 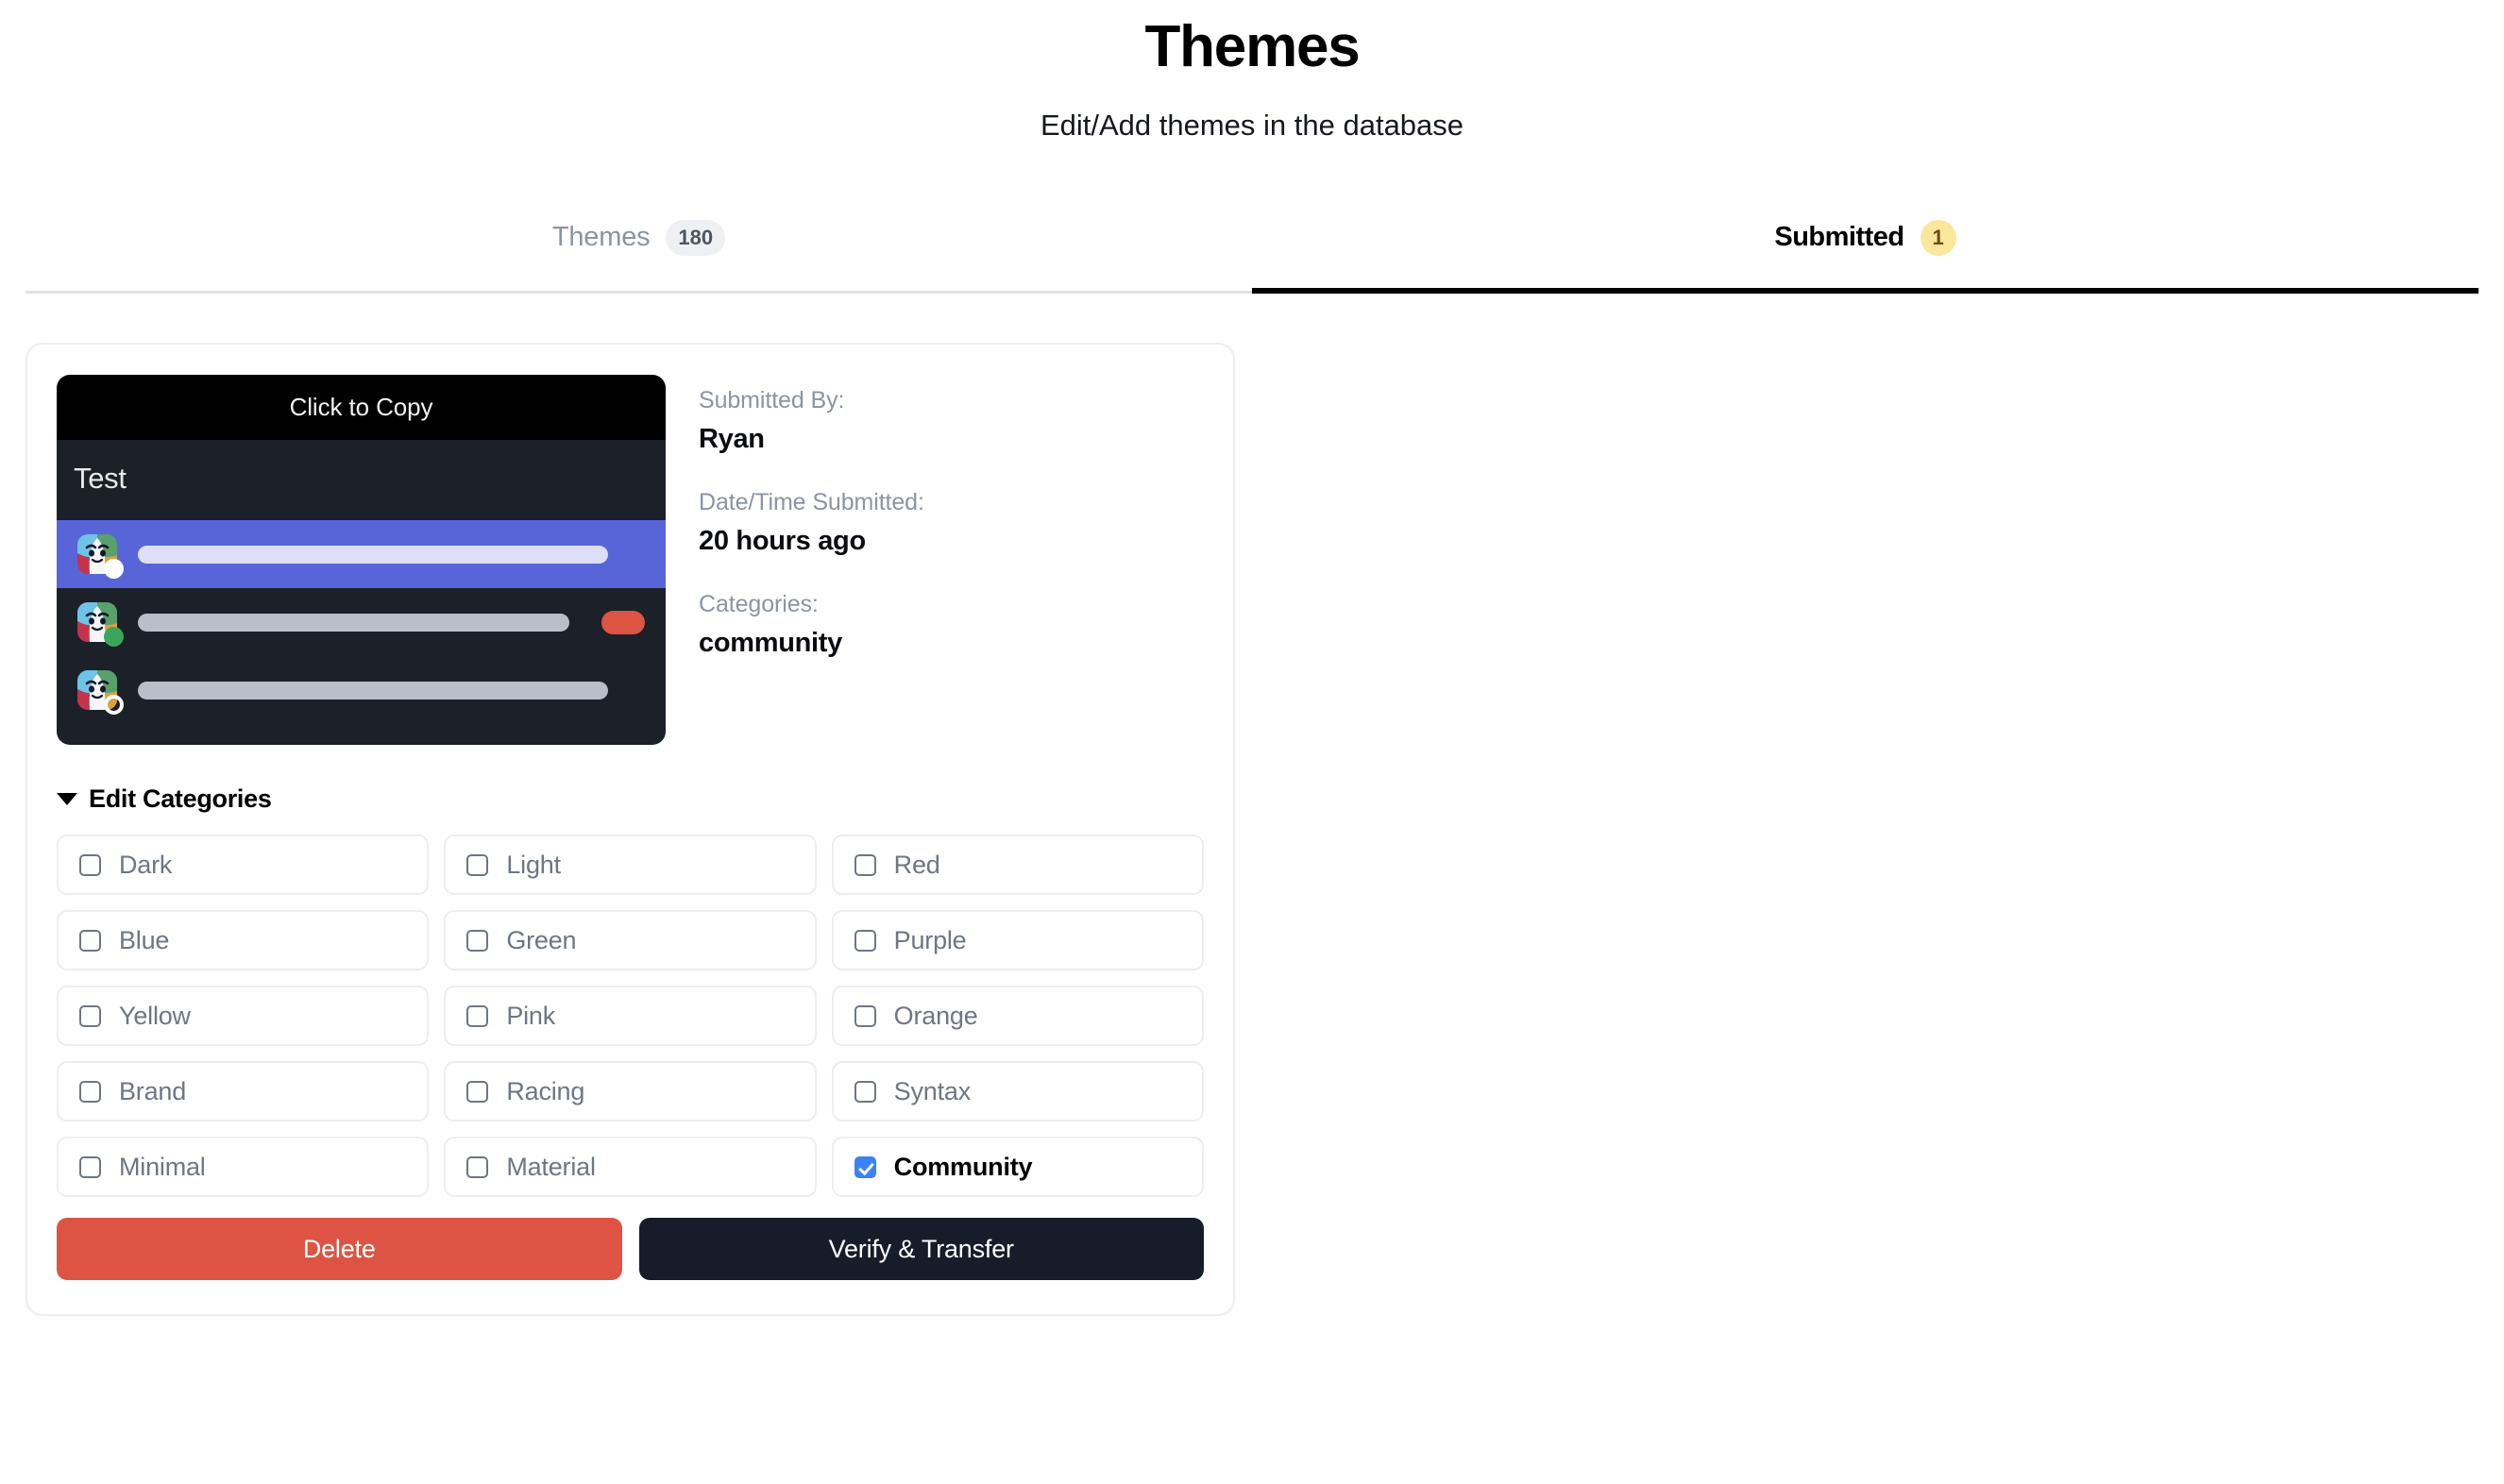 I want to click on meta-label: Categories:, so click(x=759, y=604).